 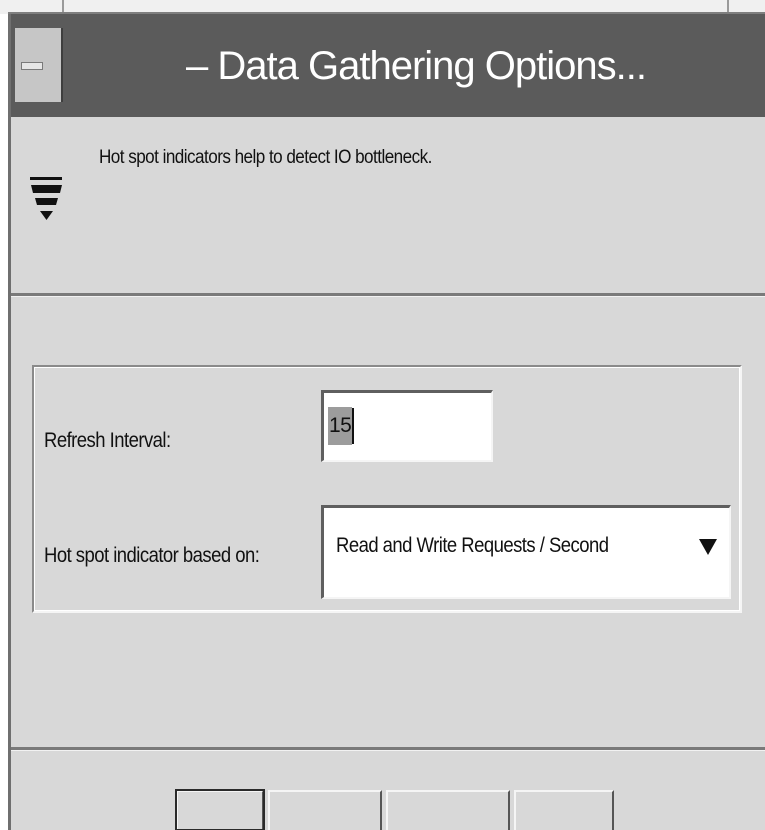 What do you see at coordinates (407, 426) in the screenshot?
I see `refresh-interval-input: 15` at bounding box center [407, 426].